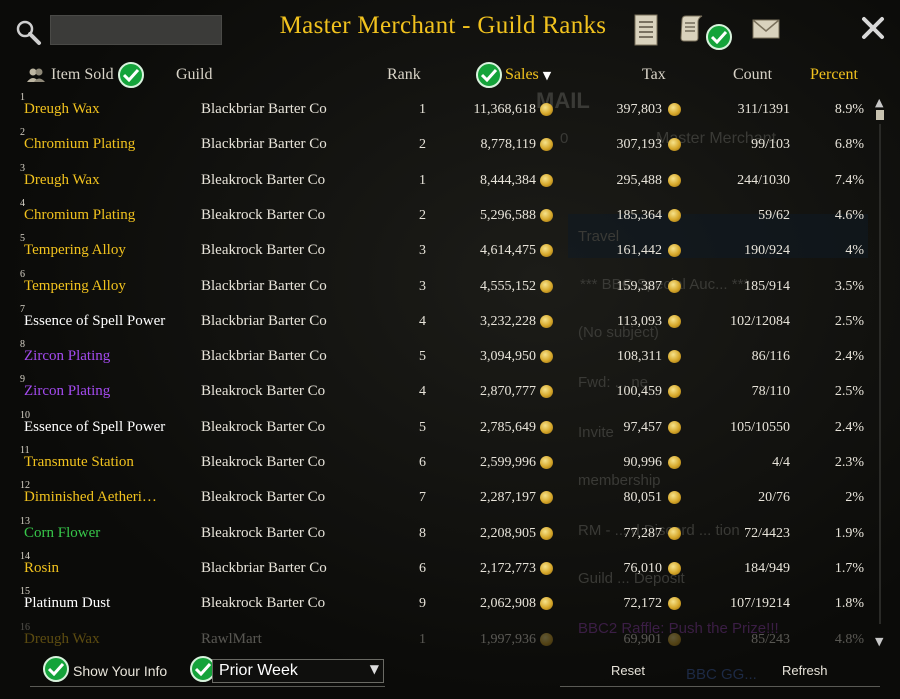 This screenshot has width=900, height=699. I want to click on percent-value: 3.5%, so click(849, 286).